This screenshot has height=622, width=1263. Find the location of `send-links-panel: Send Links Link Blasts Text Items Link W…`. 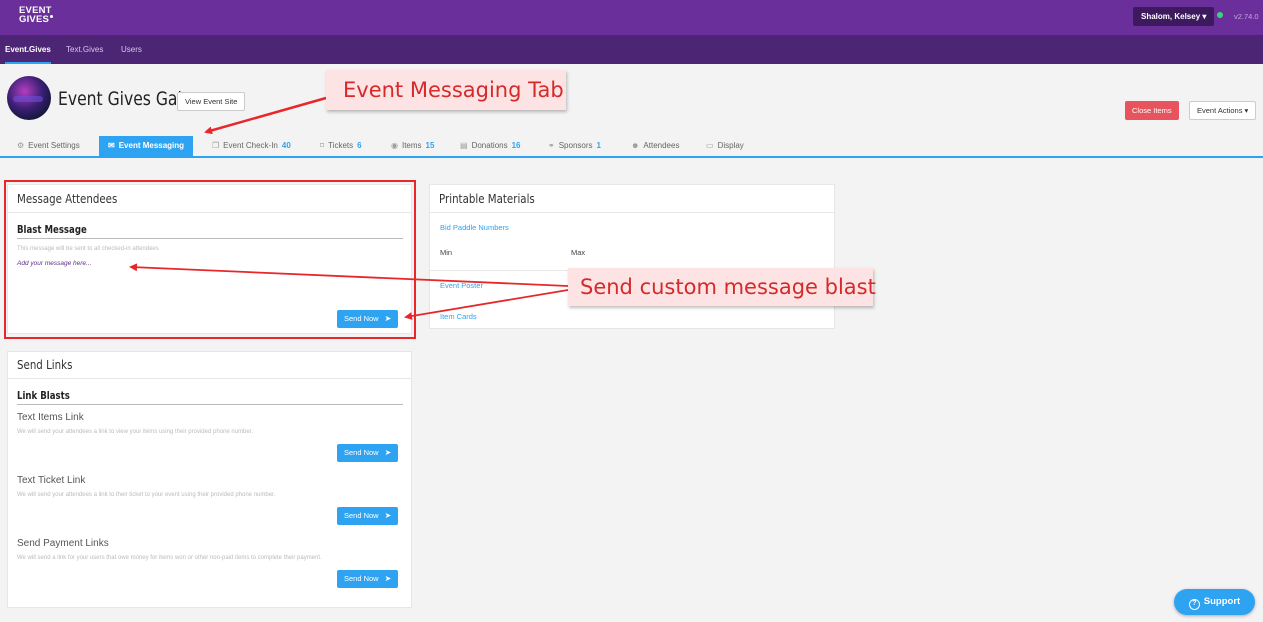

send-links-panel: Send Links Link Blasts Text Items Link W… is located at coordinates (209, 479).